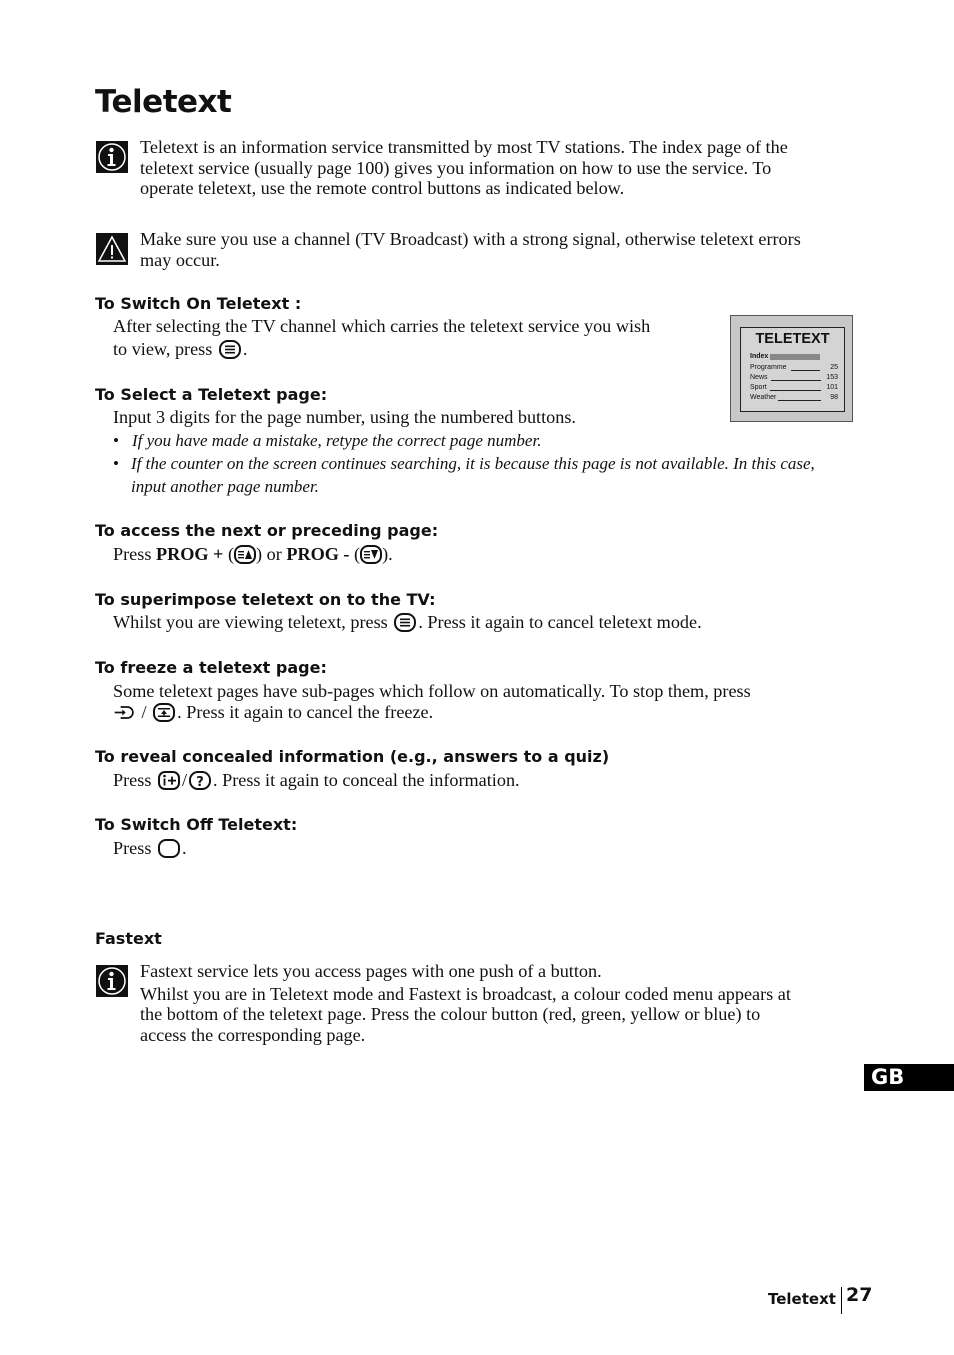 The height and width of the screenshot is (1355, 954). I want to click on language-tab: GB, so click(909, 1077).